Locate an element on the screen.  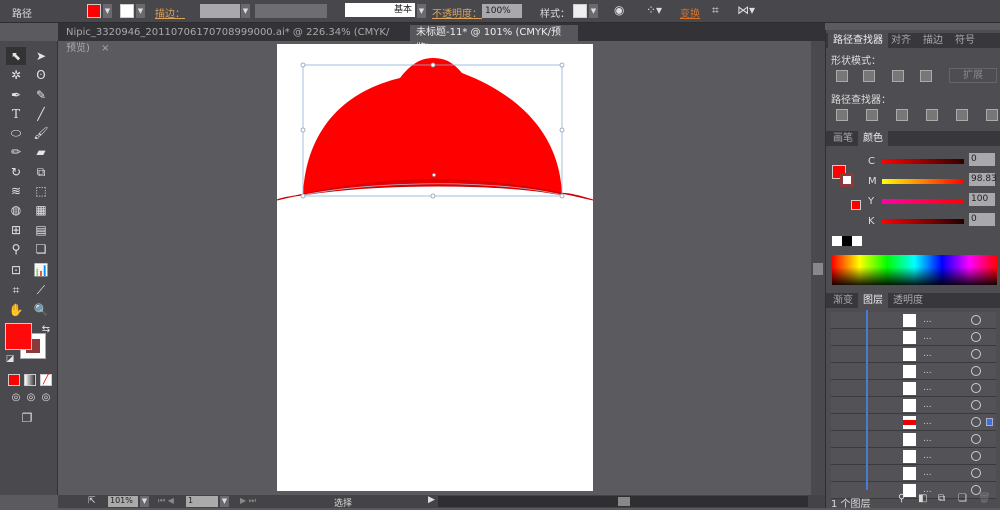
stroke-weight-dropdown: ▼ is located at coordinates (245, 11).